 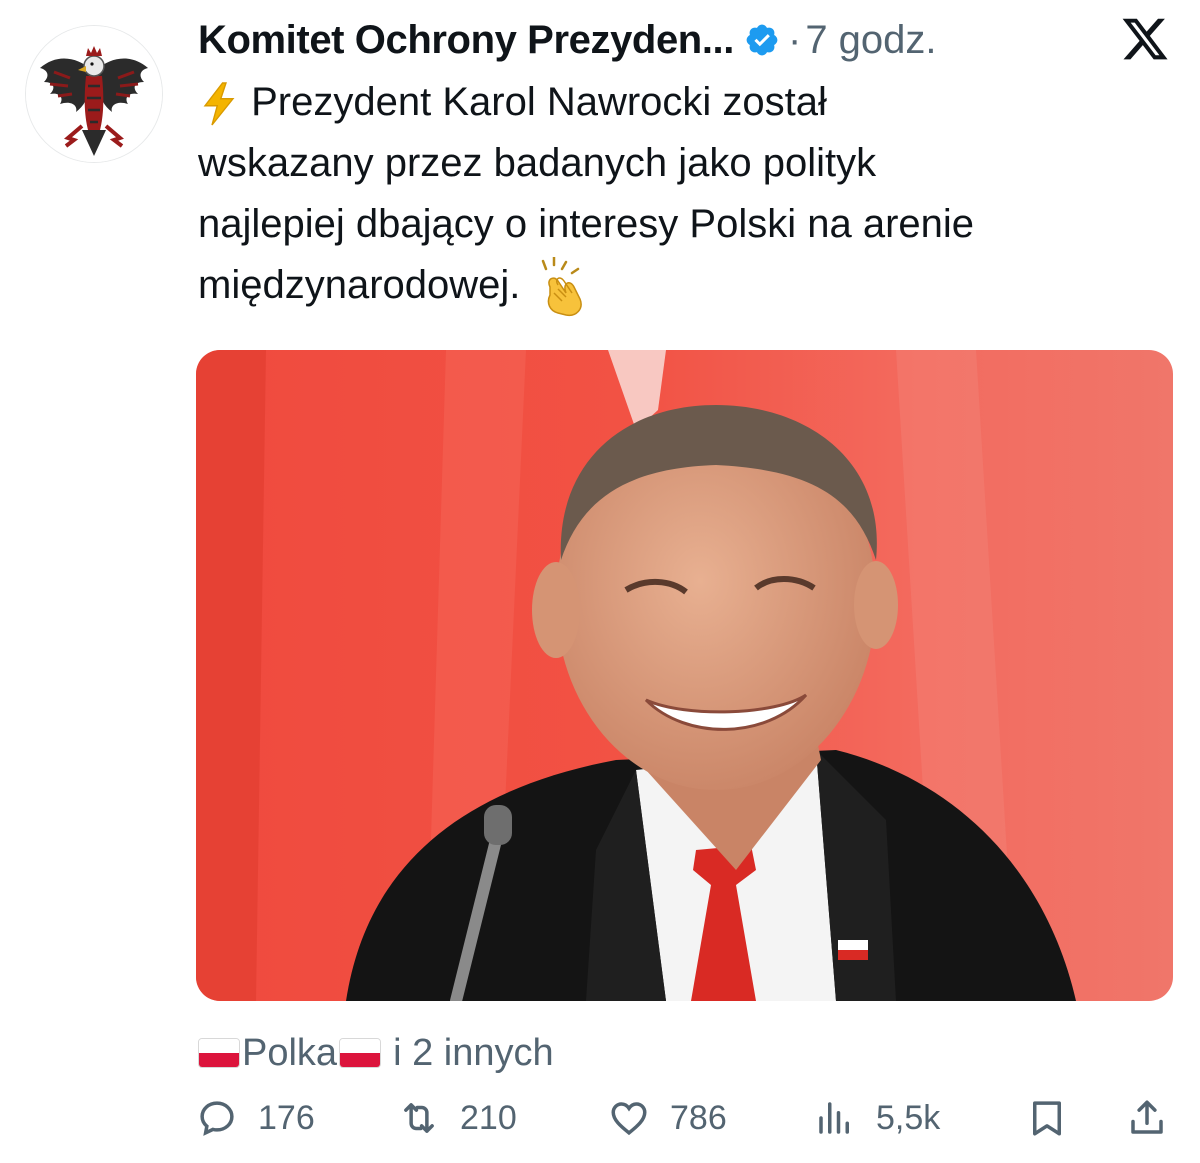 I want to click on like-count: 786, so click(x=698, y=1117).